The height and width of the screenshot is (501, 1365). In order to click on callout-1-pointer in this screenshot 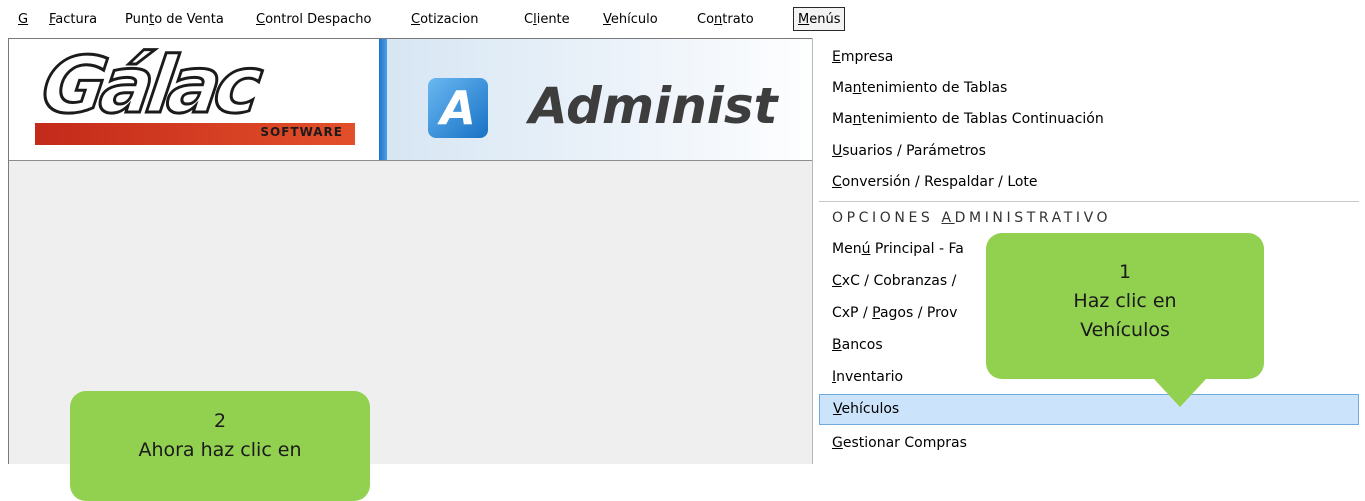, I will do `click(1180, 393)`.